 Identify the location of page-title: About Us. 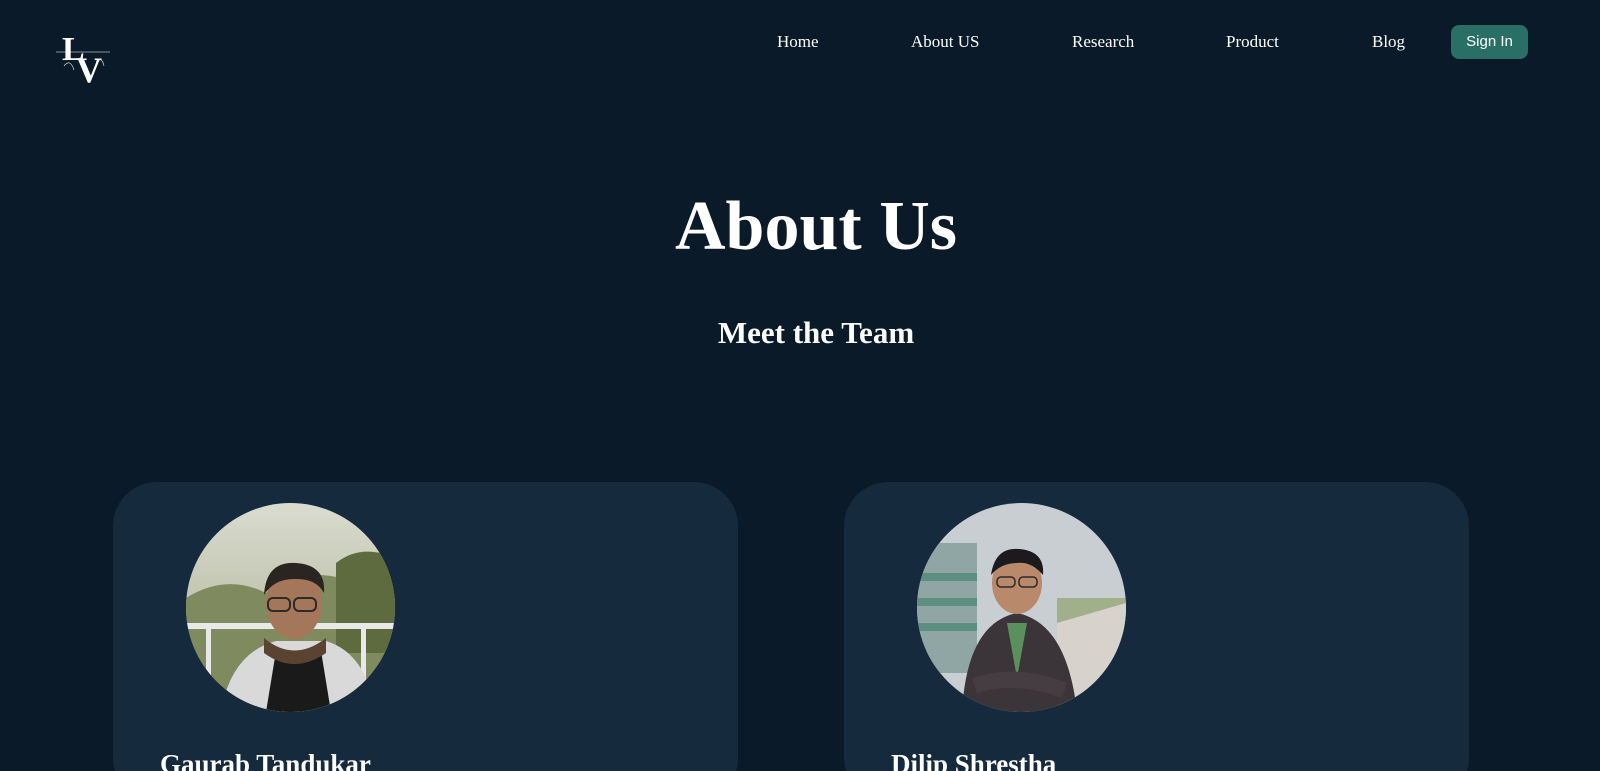
(816, 226).